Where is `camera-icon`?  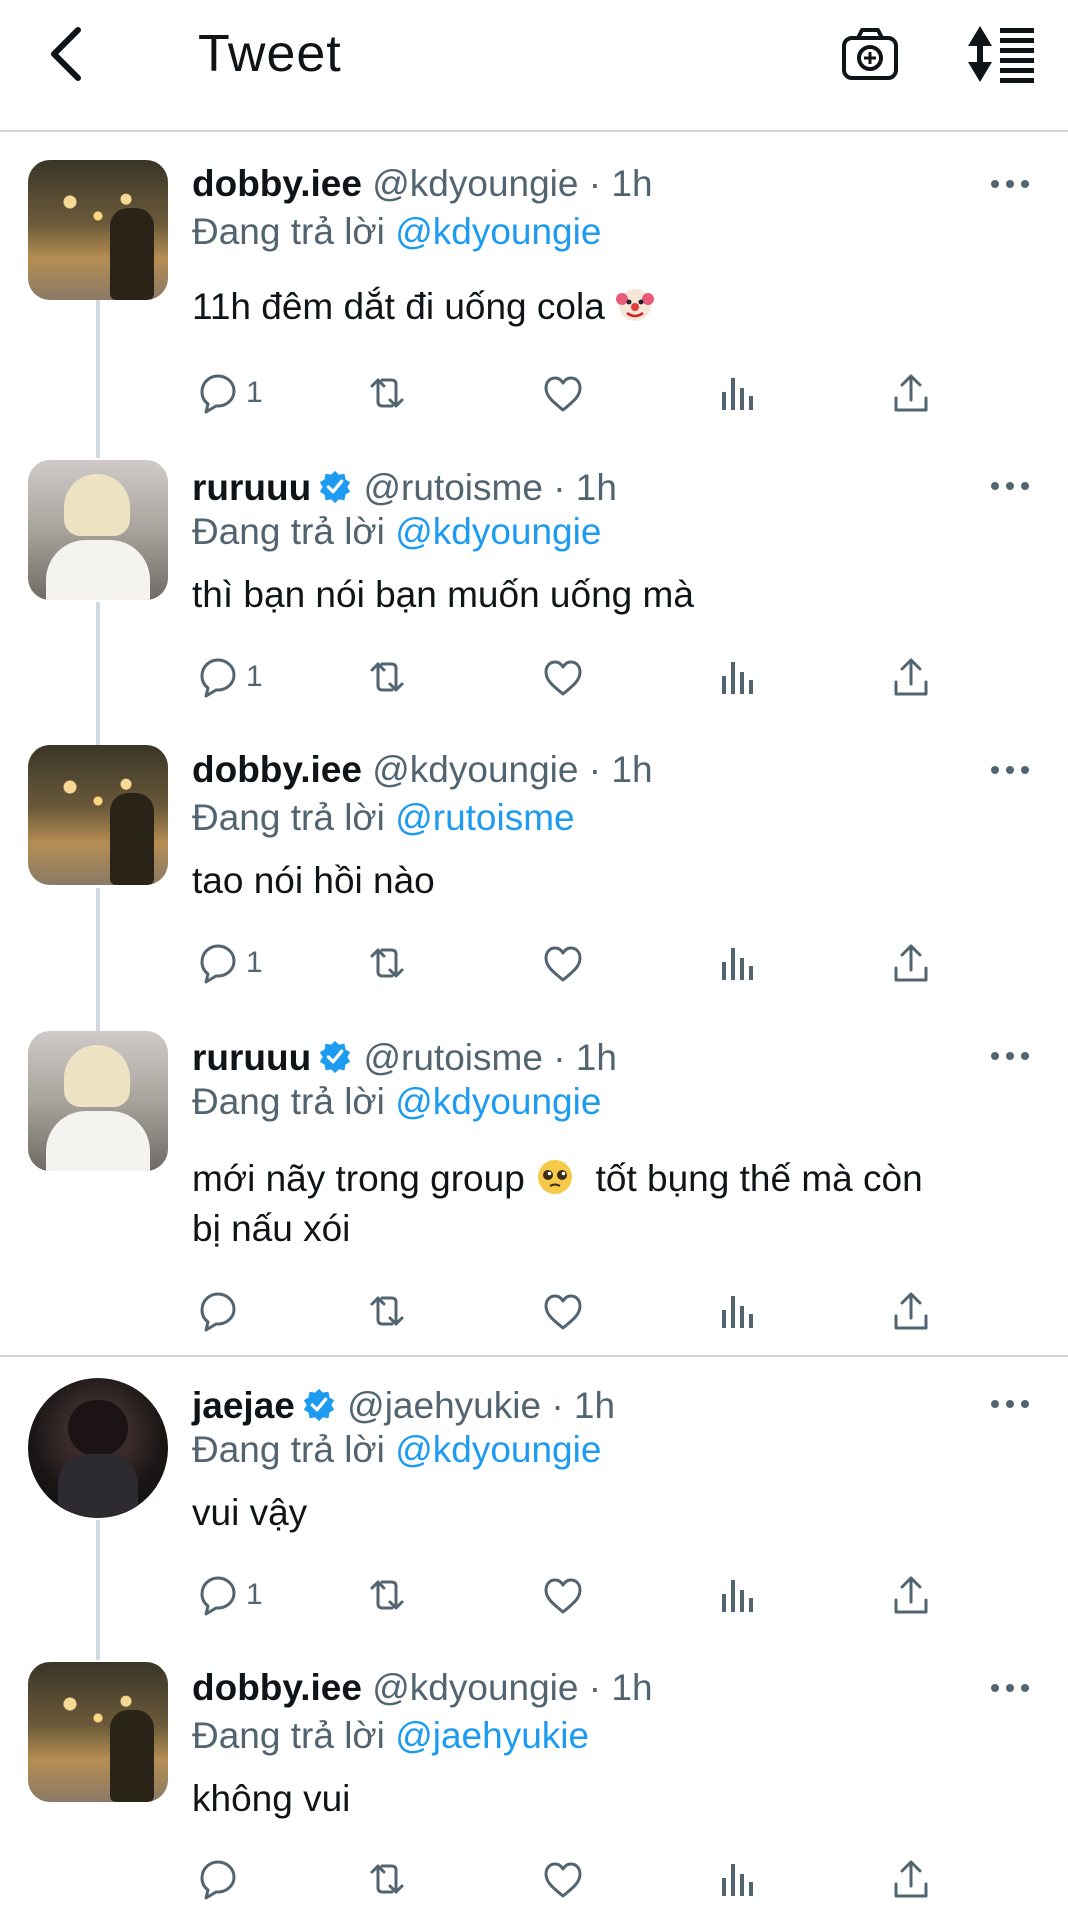
camera-icon is located at coordinates (870, 54).